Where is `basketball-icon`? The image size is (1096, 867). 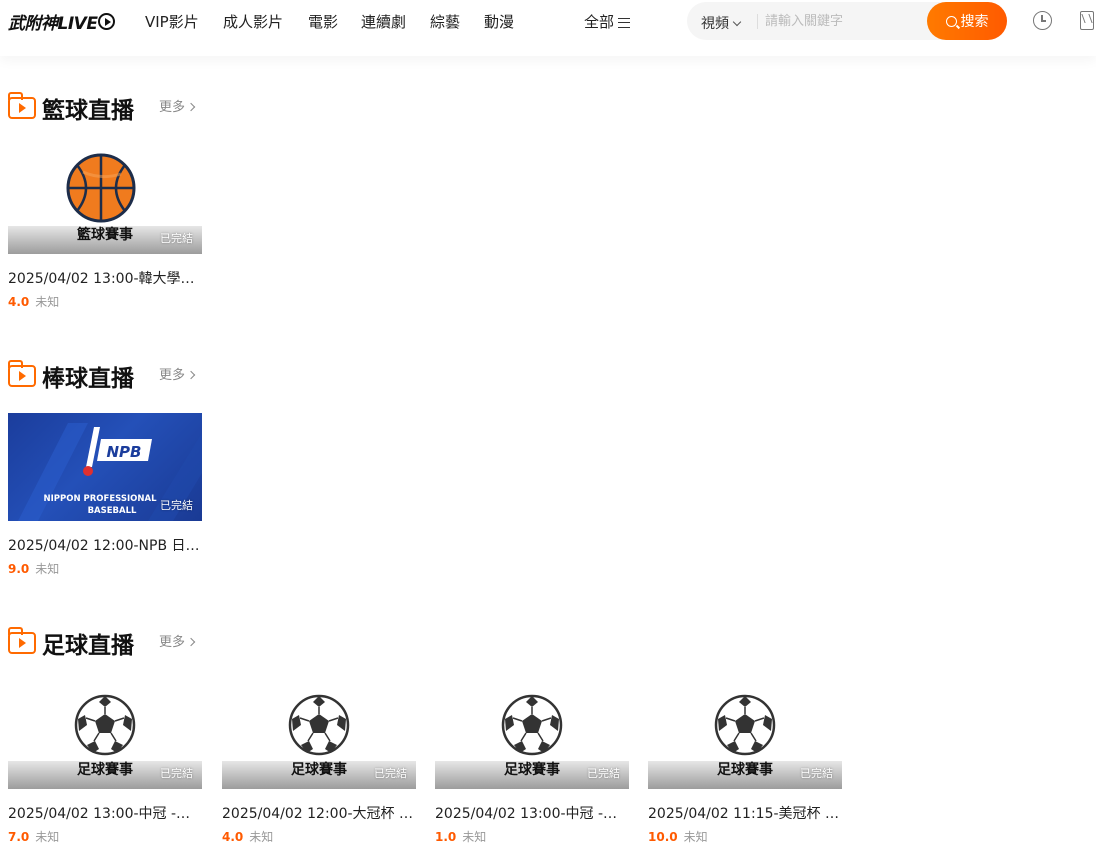 basketball-icon is located at coordinates (101, 188).